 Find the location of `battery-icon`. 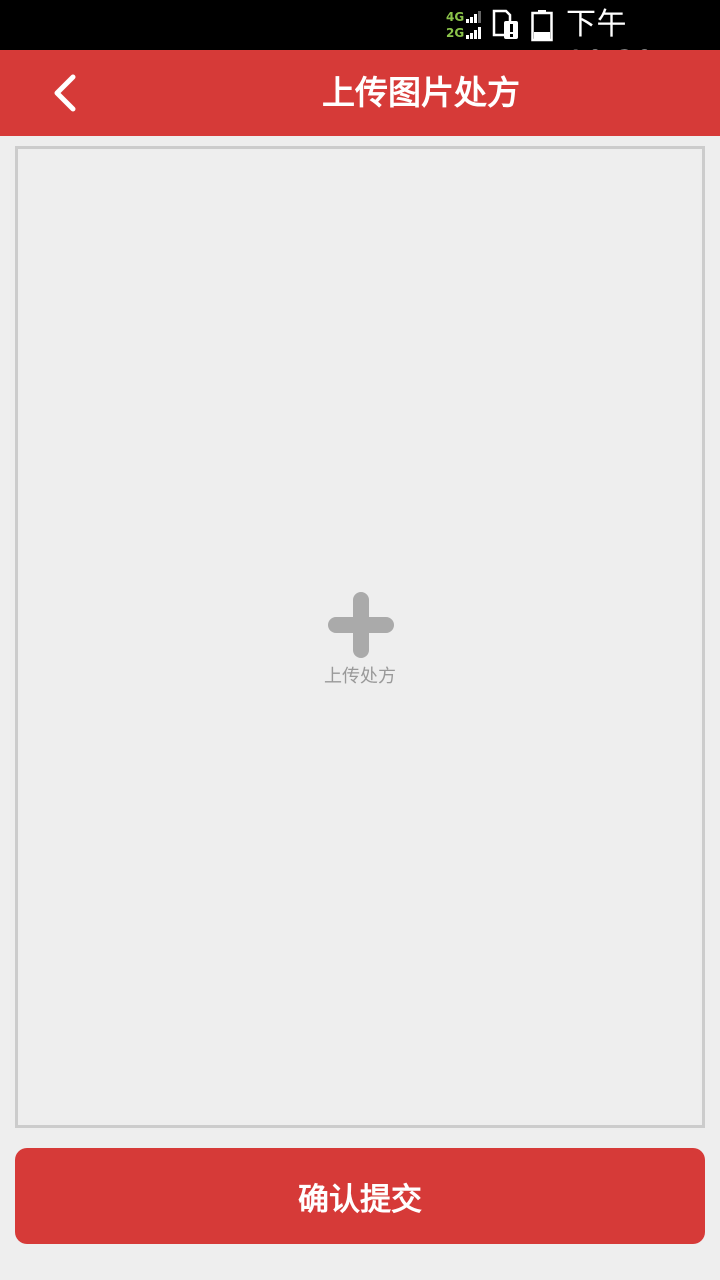

battery-icon is located at coordinates (542, 26).